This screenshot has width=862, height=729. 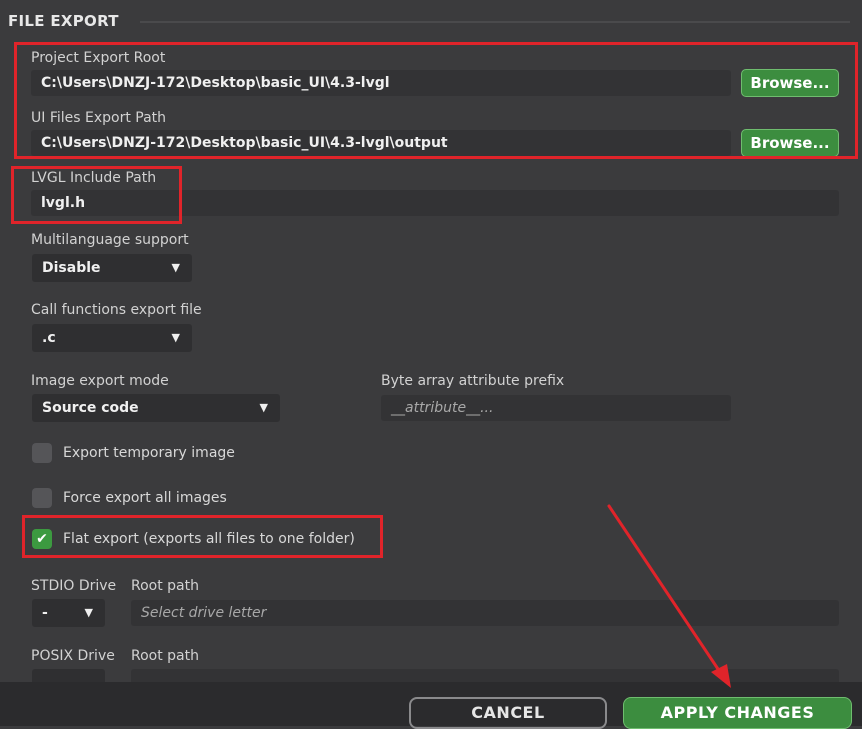 I want to click on annotation-arrow, so click(x=669, y=596).